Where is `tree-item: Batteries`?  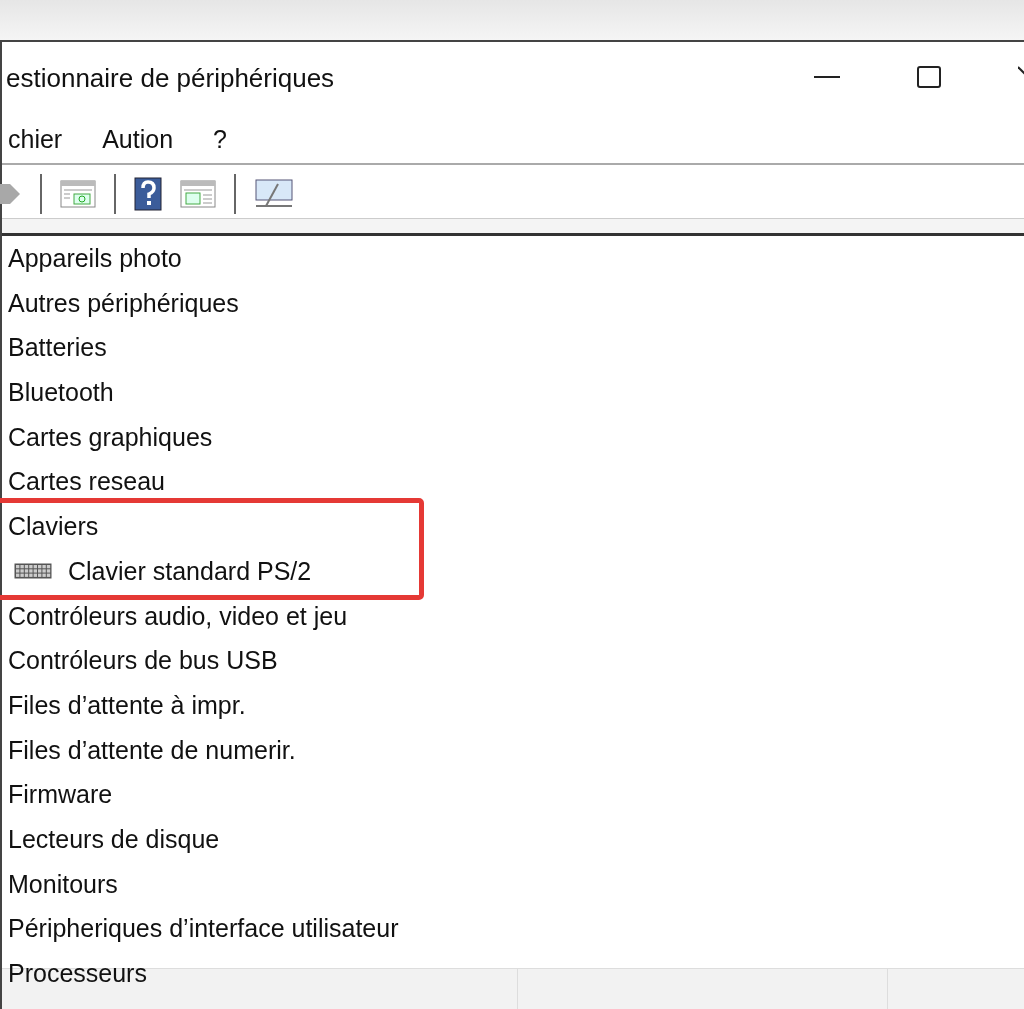 tree-item: Batteries is located at coordinates (513, 348).